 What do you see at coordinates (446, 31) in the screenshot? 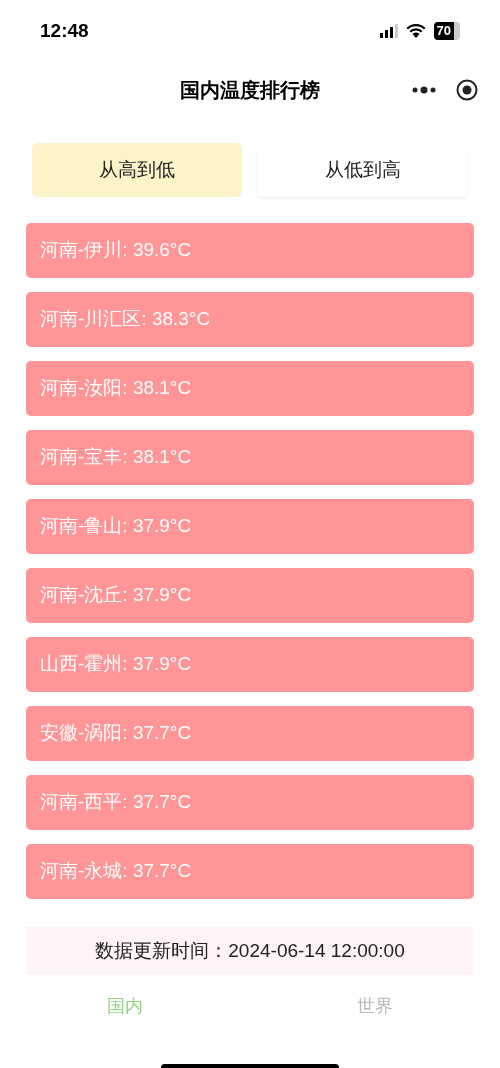
I see `battery-icon: 70` at bounding box center [446, 31].